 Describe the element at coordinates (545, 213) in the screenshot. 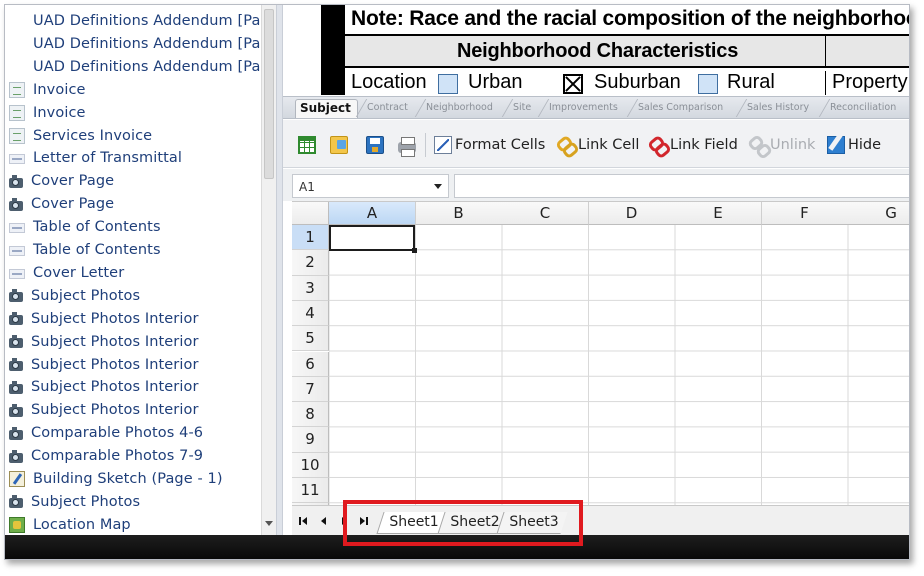

I see `column-header: C` at that location.